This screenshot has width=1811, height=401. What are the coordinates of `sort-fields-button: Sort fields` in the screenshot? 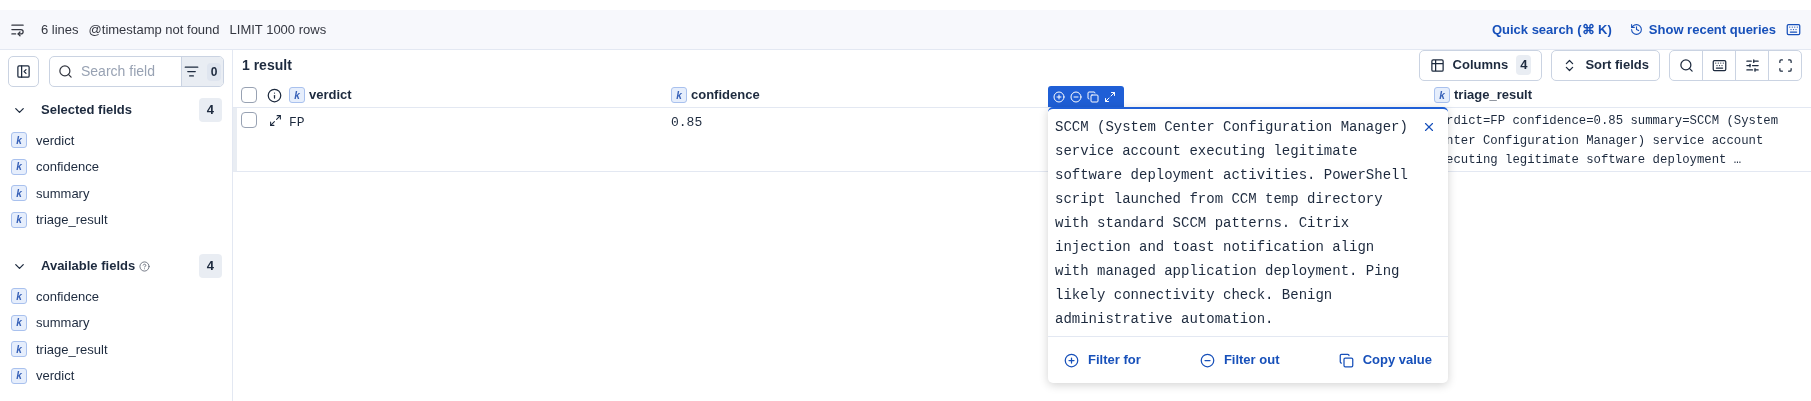 It's located at (1605, 65).